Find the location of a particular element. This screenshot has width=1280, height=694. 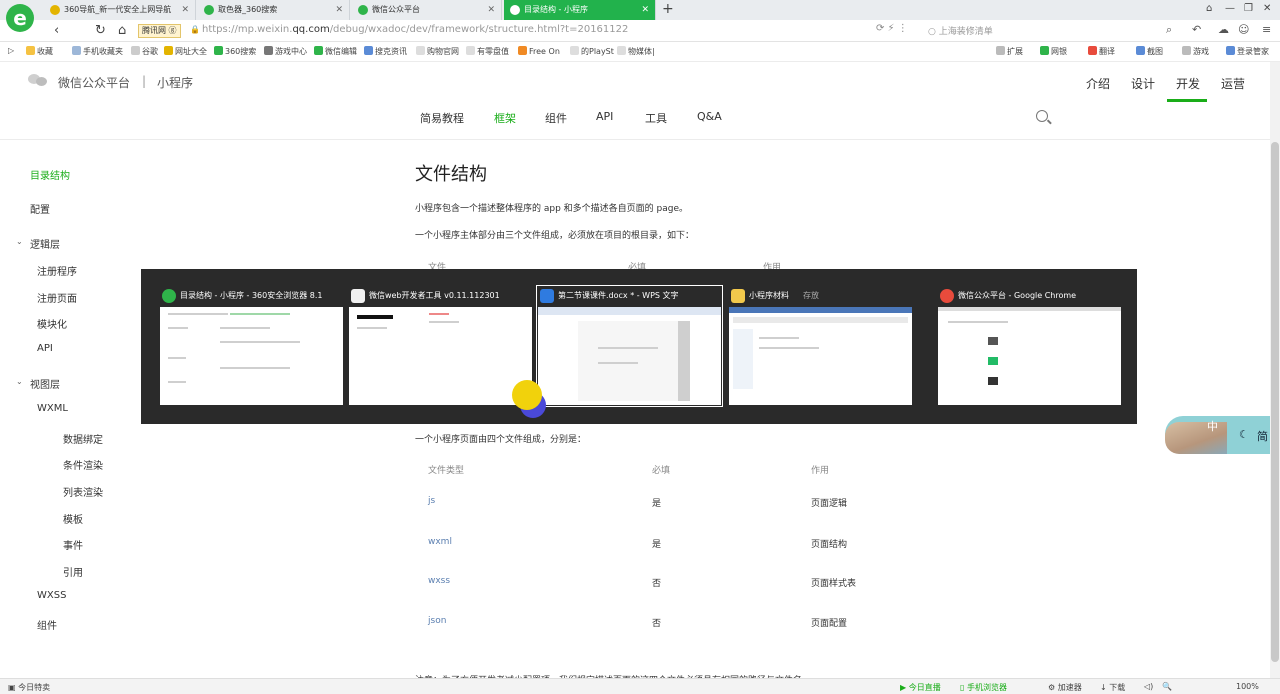

tab-wechat-platform: 微信公众平台 ✕ is located at coordinates (427, 10).